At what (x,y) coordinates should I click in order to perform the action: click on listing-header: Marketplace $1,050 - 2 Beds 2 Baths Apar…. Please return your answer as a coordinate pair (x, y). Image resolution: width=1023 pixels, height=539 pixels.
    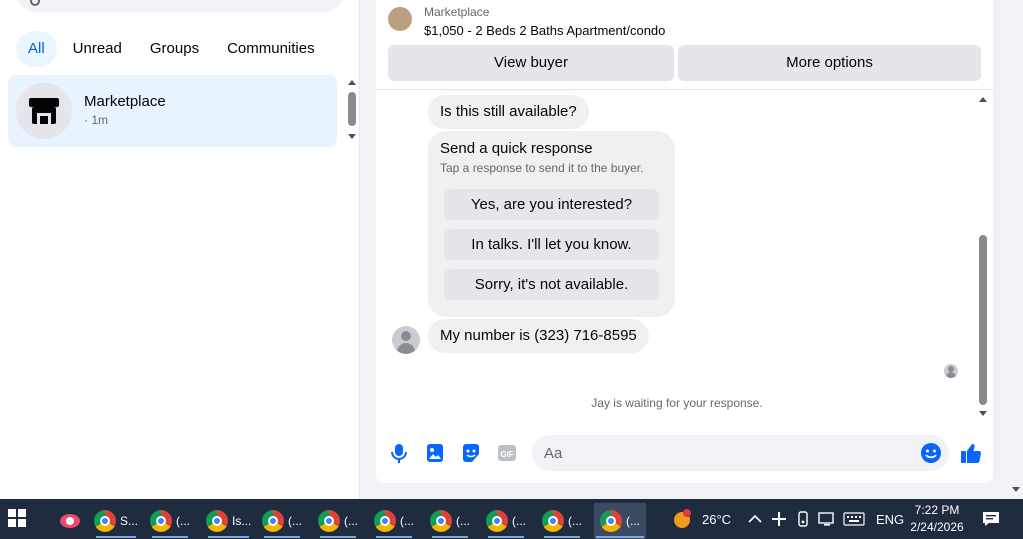
    Looking at the image, I should click on (684, 45).